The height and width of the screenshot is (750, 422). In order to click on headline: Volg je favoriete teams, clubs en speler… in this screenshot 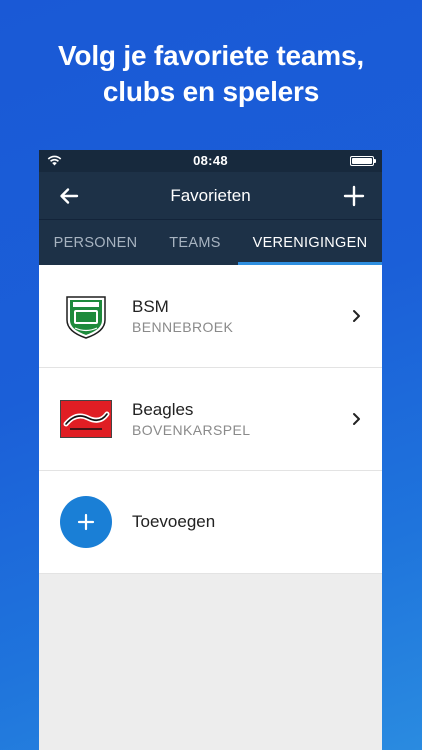, I will do `click(211, 74)`.